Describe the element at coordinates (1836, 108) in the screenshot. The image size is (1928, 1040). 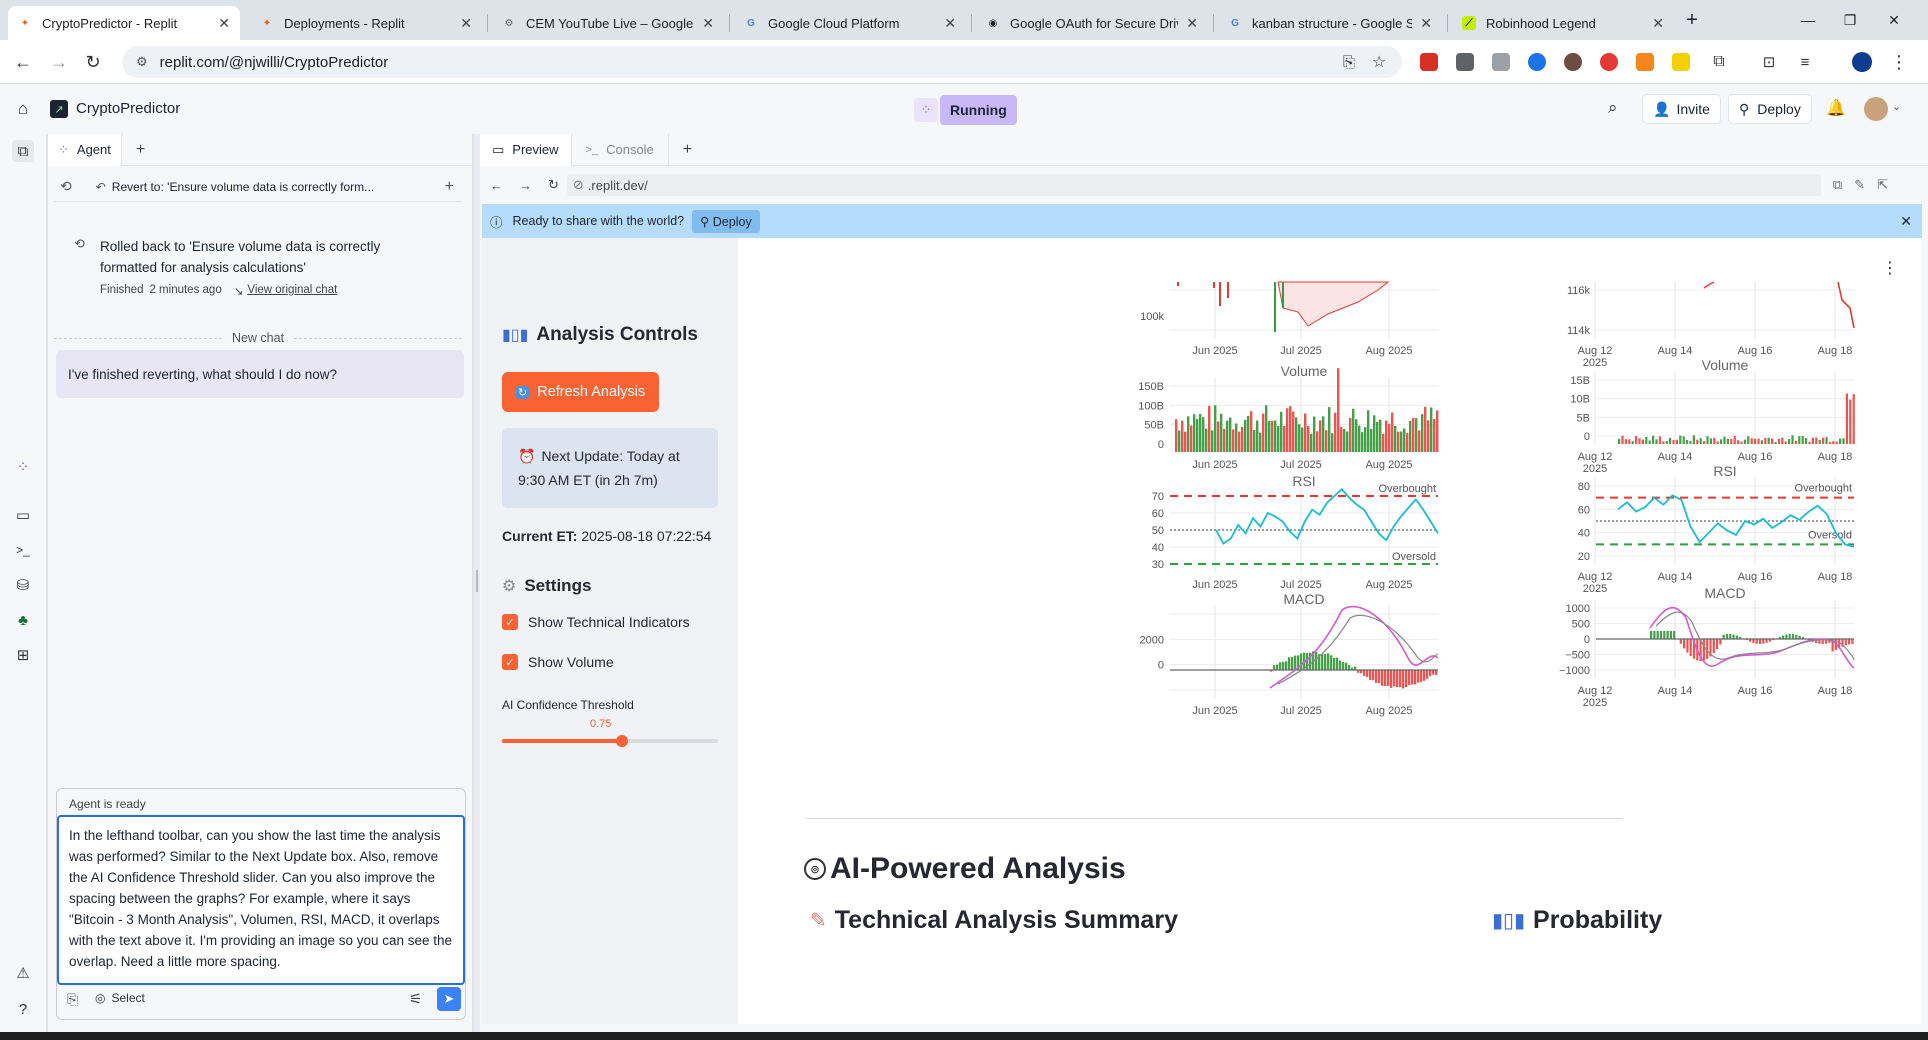
I see `notifications-bell-icon: 🔔` at that location.